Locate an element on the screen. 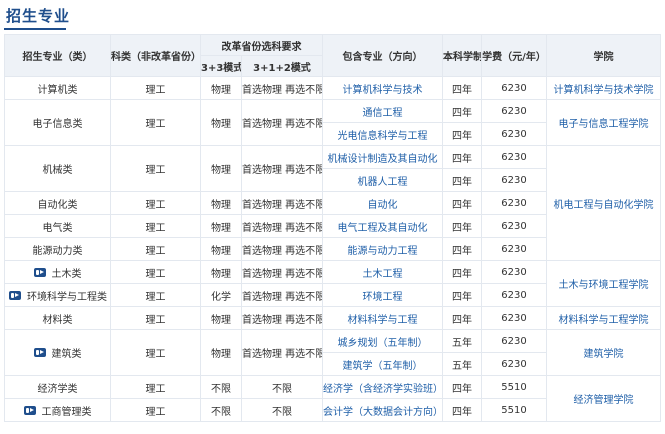 The image size is (665, 434). included-major-link: 会计学（大数据会计方向） is located at coordinates (382, 410).